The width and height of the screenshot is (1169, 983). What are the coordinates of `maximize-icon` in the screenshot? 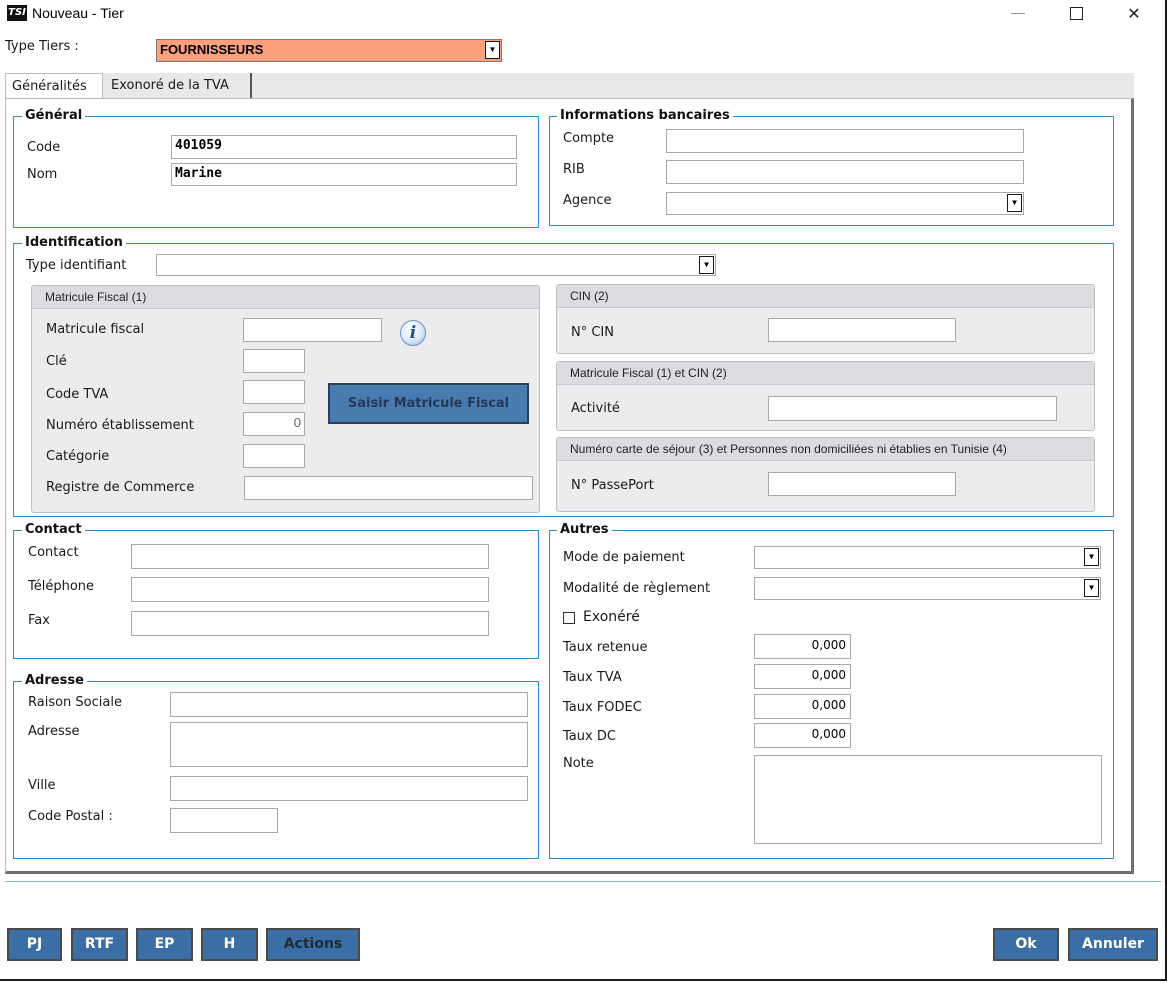 It's located at (1076, 13).